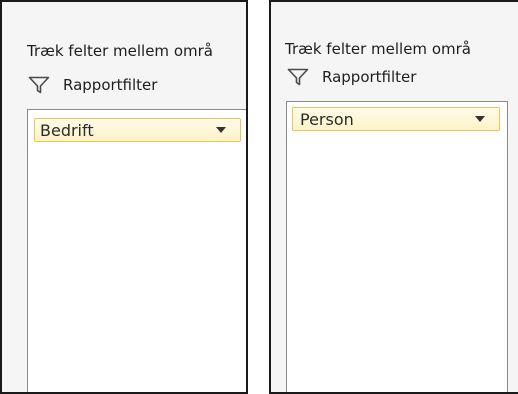 This screenshot has width=518, height=394. I want to click on field-chip-label: Person, so click(327, 119).